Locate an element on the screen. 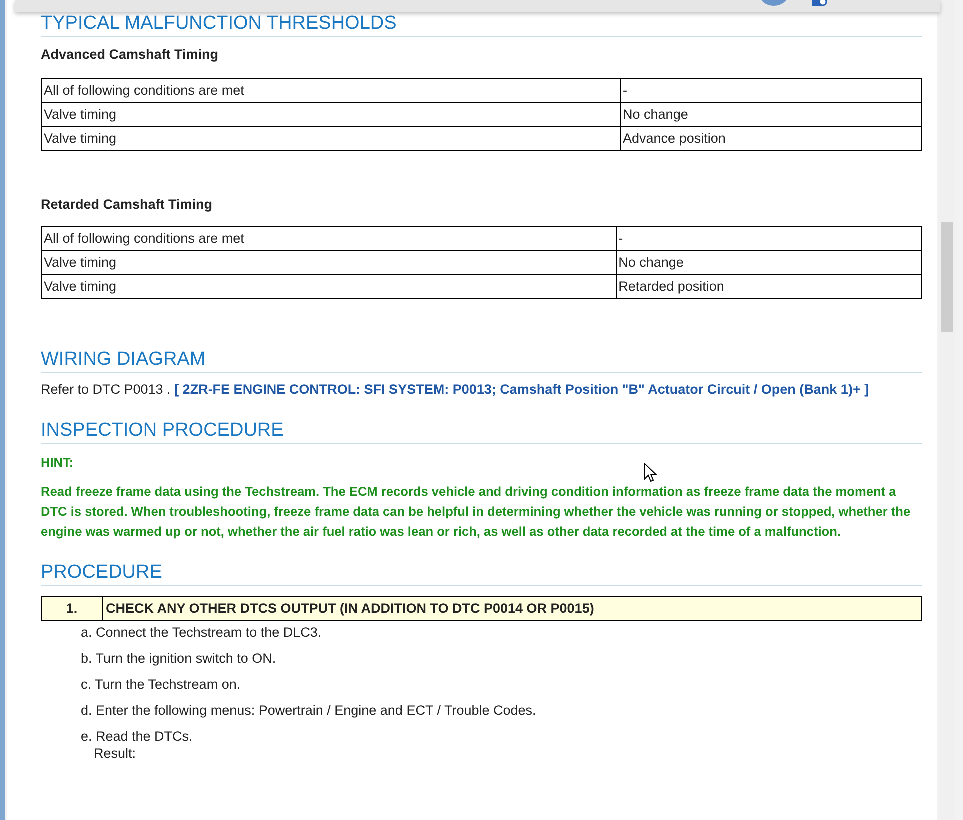  reference-link: [ 2ZR-FE ENGINE CONTROL: SFI SYSTEM: P0013; Camshaft Position "B" Actuator Circuit / Open (Bank 1)+ ] is located at coordinates (522, 389).